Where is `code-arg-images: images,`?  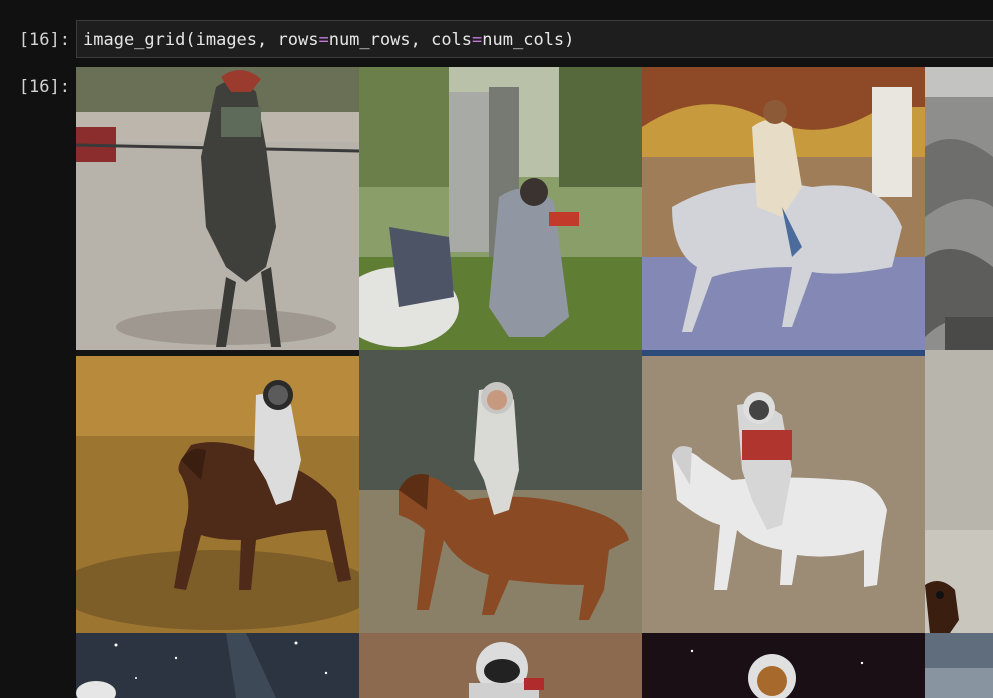 code-arg-images: images, is located at coordinates (236, 40).